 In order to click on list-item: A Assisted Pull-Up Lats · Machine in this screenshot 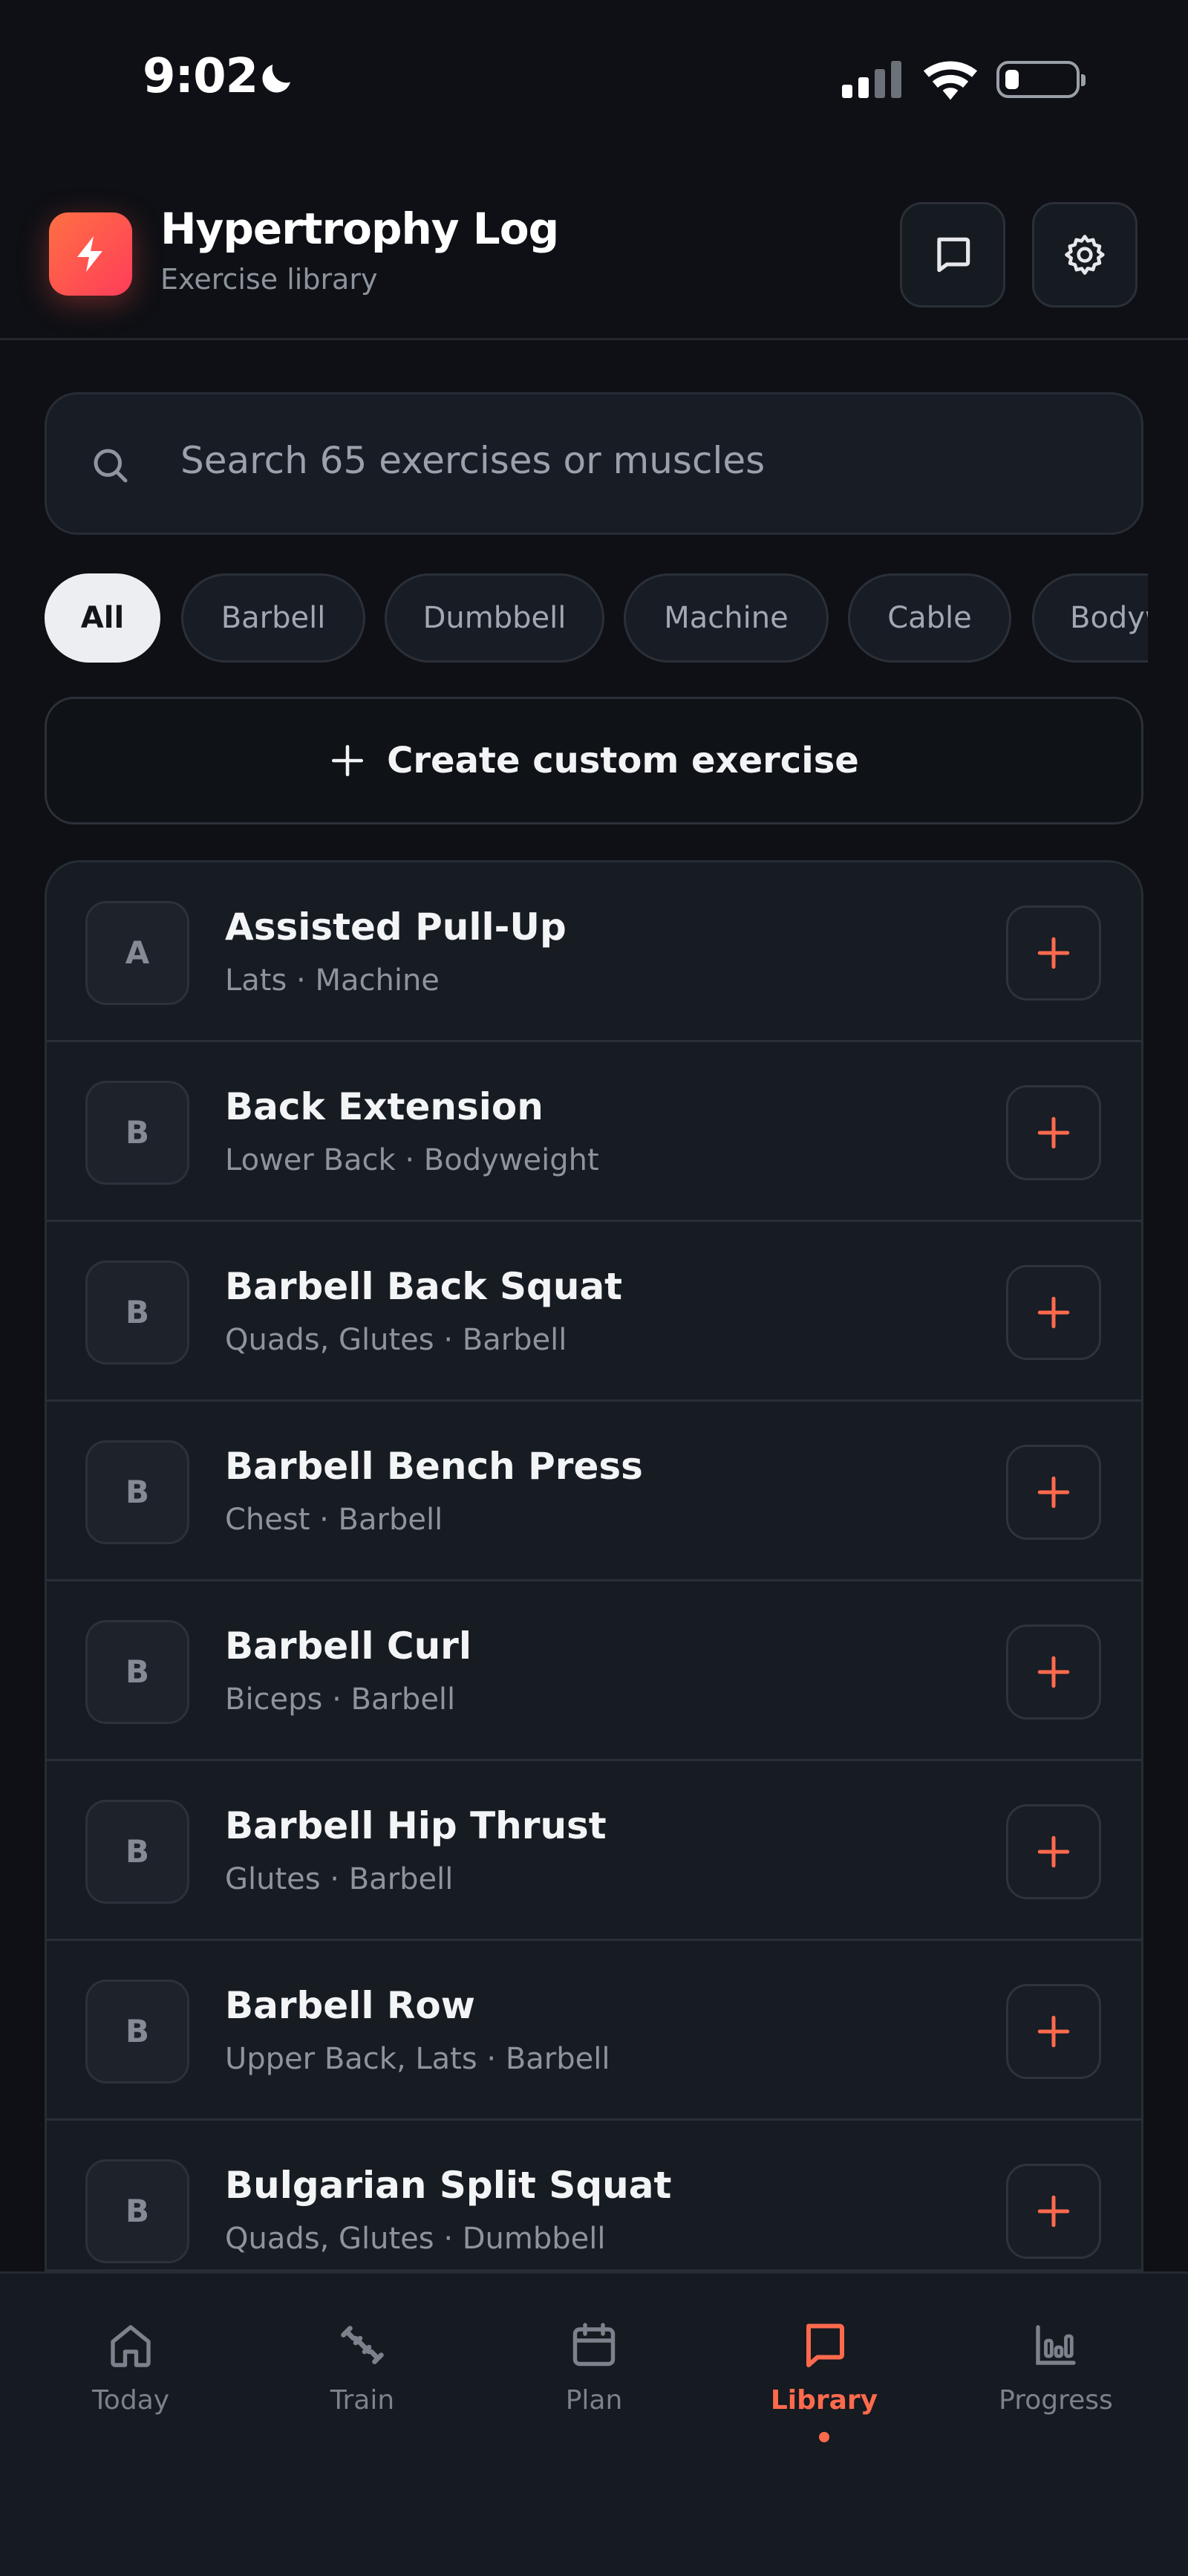, I will do `click(594, 952)`.